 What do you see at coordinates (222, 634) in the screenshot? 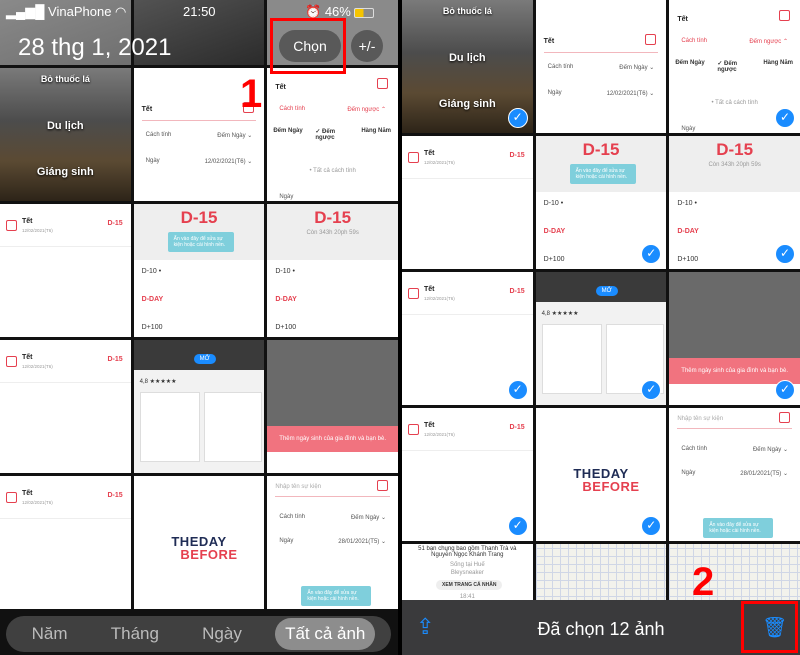
I see `tab-2: Ngày` at bounding box center [222, 634].